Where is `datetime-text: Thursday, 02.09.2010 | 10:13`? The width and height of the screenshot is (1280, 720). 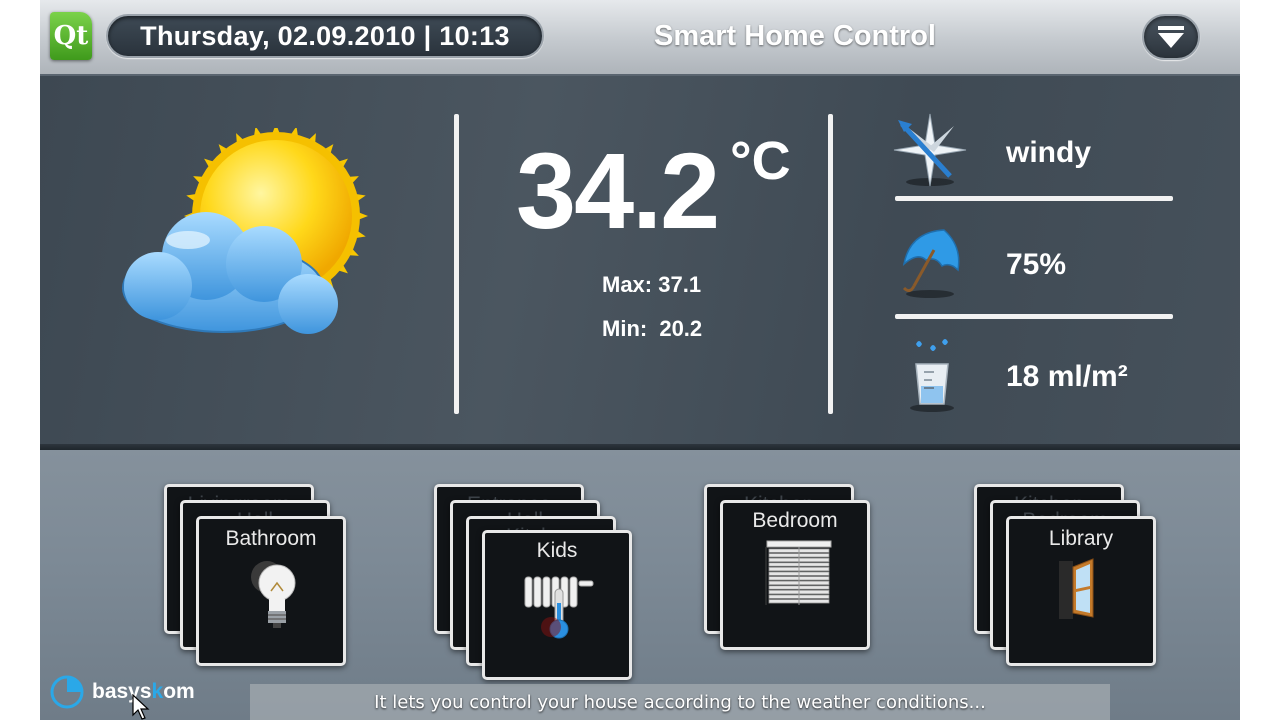
datetime-text: Thursday, 02.09.2010 | 10:13 is located at coordinates (325, 35).